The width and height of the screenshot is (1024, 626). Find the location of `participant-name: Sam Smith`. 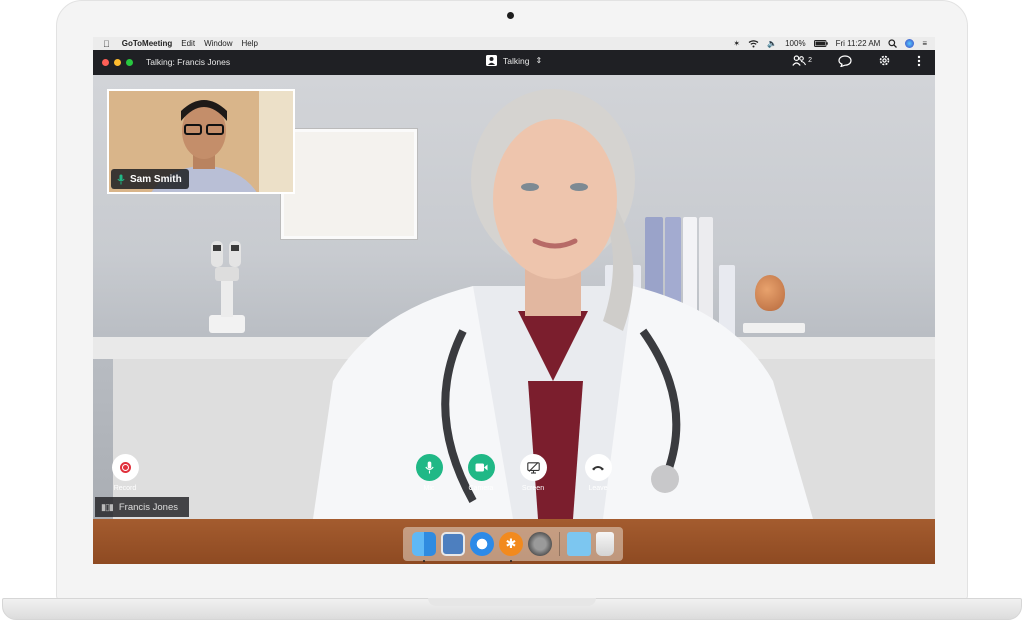

participant-name: Sam Smith is located at coordinates (156, 179).